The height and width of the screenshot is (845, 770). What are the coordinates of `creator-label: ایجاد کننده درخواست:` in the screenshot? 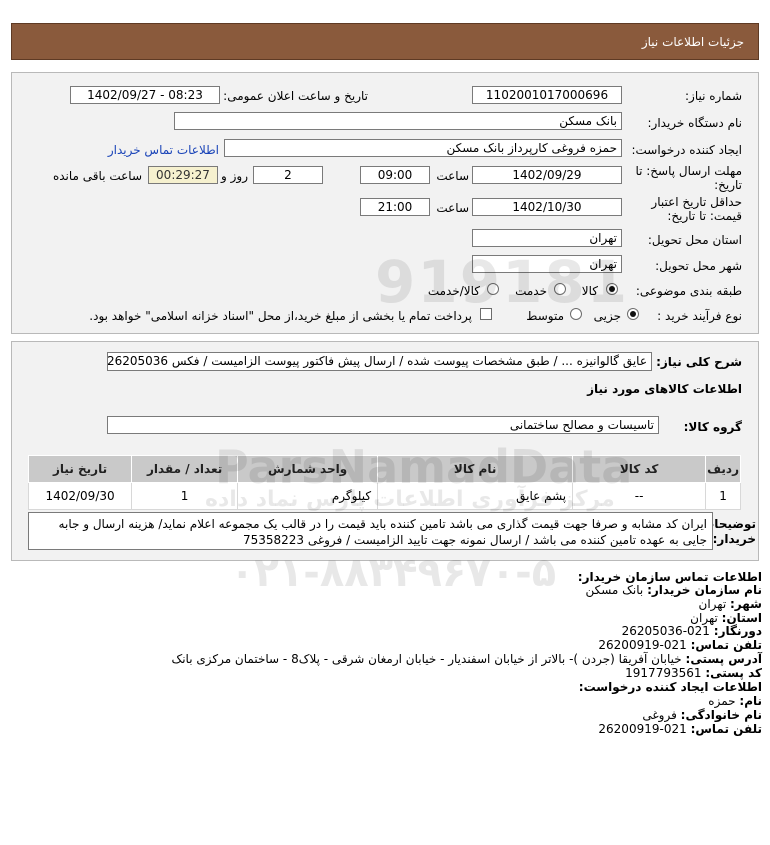 It's located at (686, 150).